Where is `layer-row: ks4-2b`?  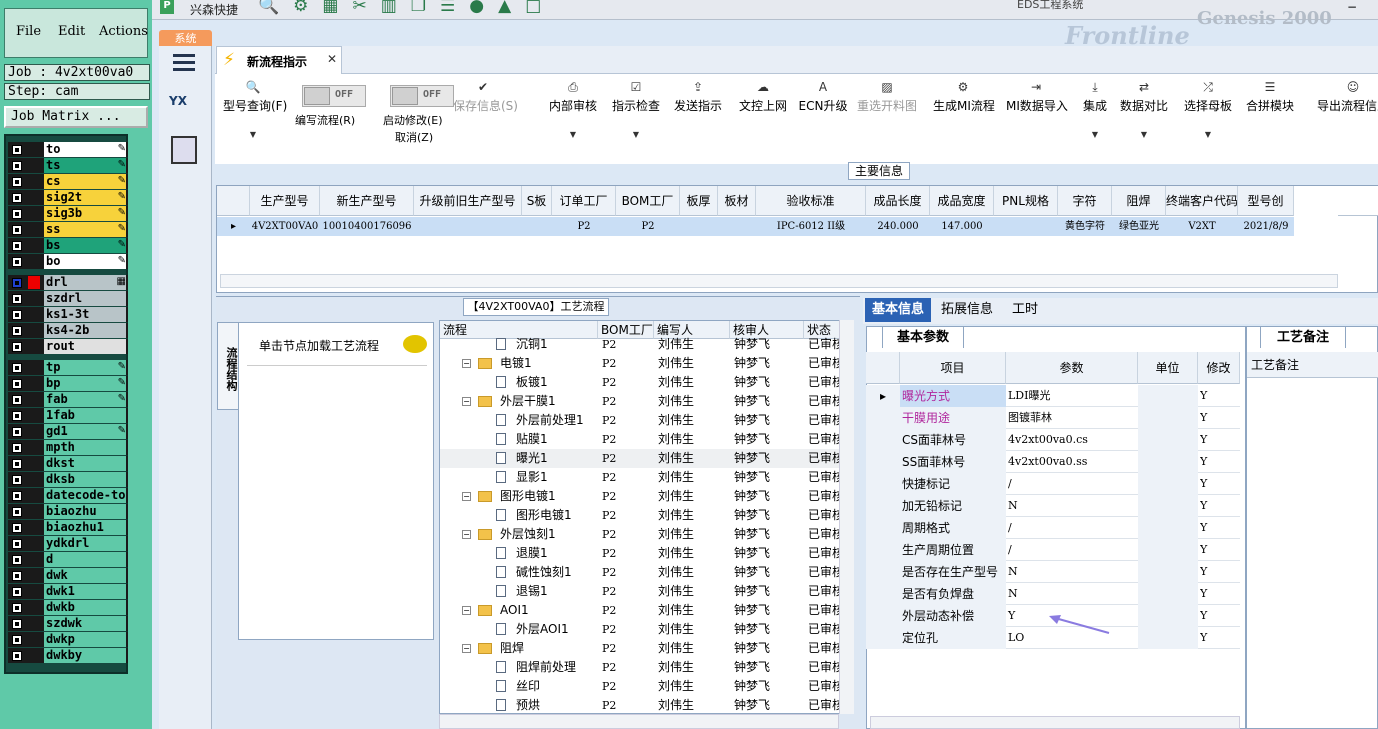
layer-row: ks4-2b is located at coordinates (68, 330).